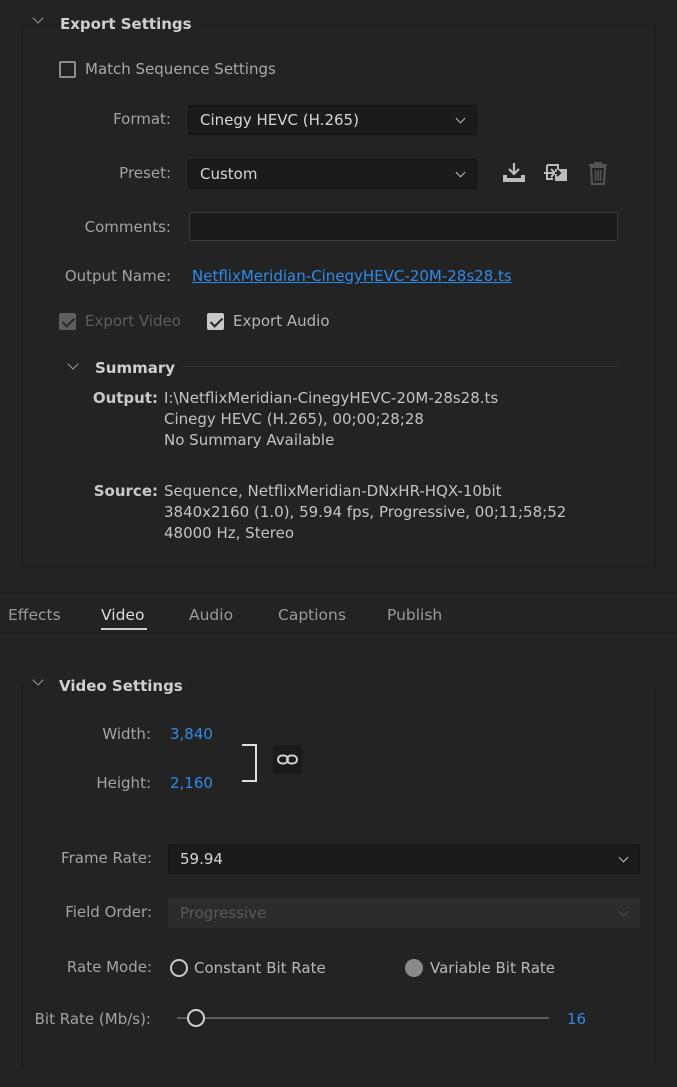 The image size is (677, 1087). I want to click on match-sequence-checkbox, so click(67, 69).